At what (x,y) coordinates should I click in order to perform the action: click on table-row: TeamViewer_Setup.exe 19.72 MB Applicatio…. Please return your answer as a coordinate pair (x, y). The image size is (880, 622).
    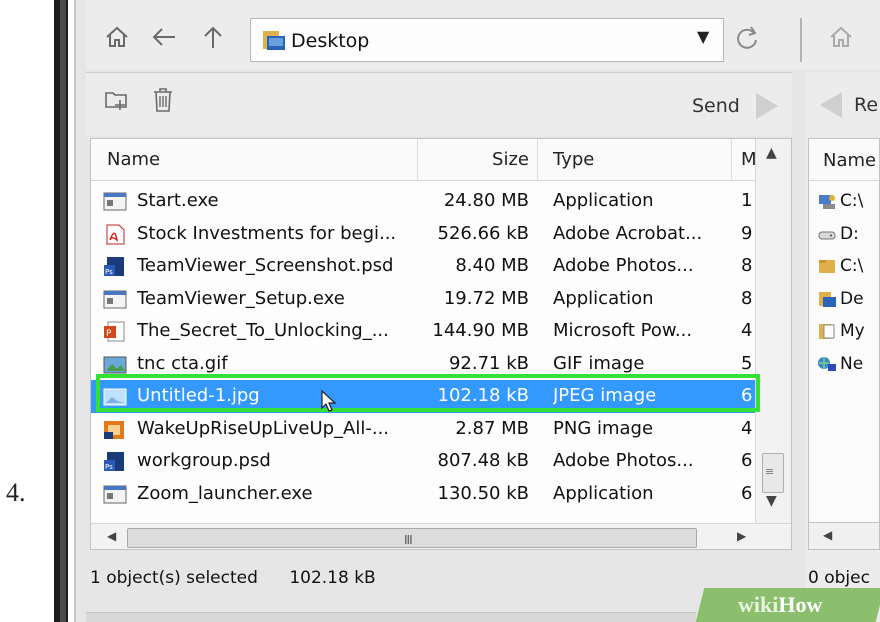
    Looking at the image, I should click on (423, 299).